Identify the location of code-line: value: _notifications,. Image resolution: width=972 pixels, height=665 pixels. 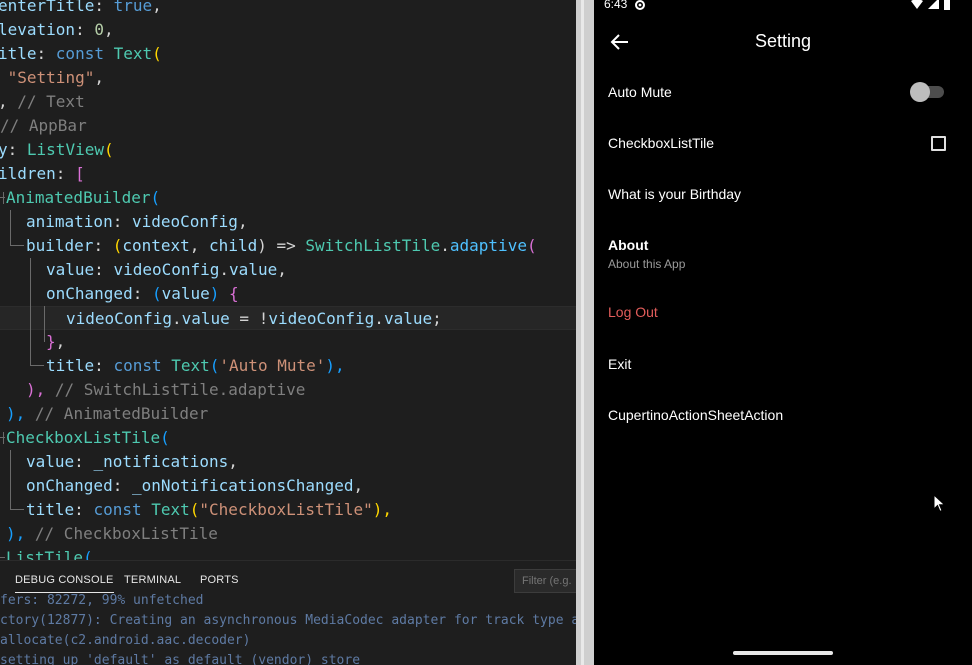
(288, 462).